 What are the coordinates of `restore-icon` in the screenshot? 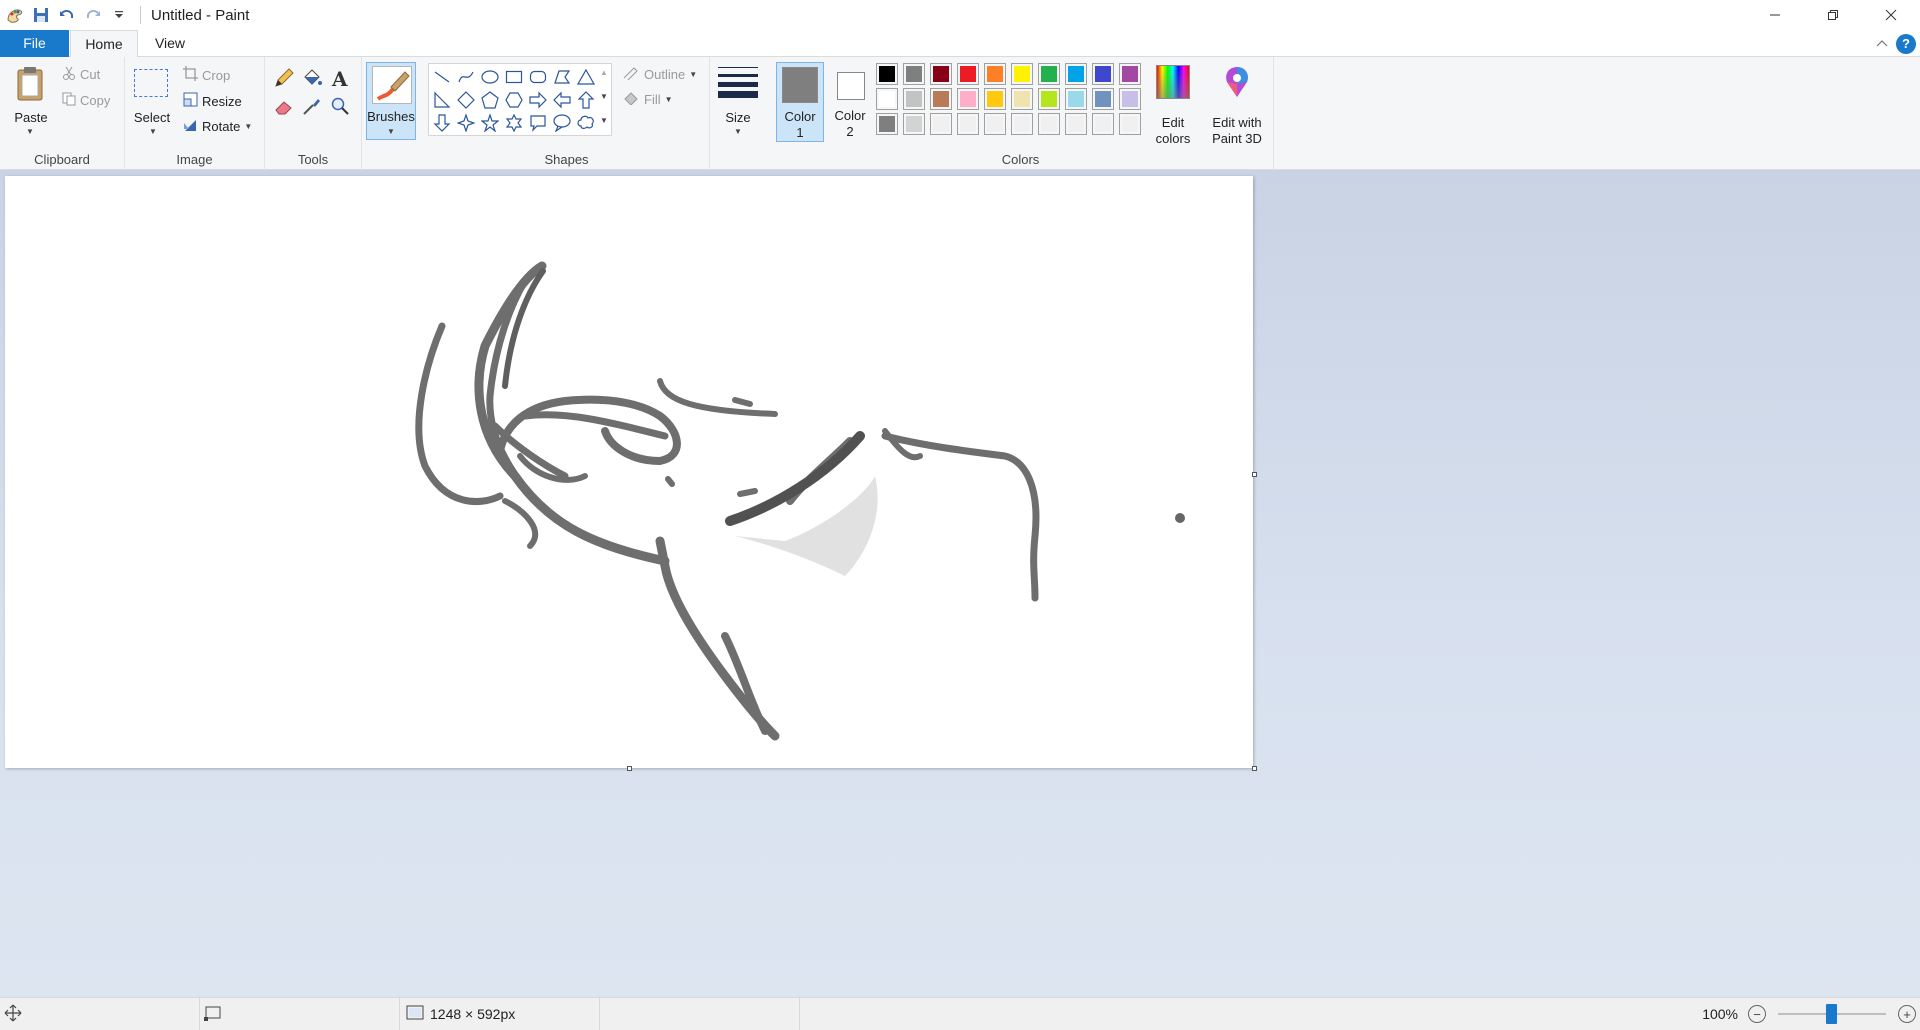 It's located at (1833, 15).